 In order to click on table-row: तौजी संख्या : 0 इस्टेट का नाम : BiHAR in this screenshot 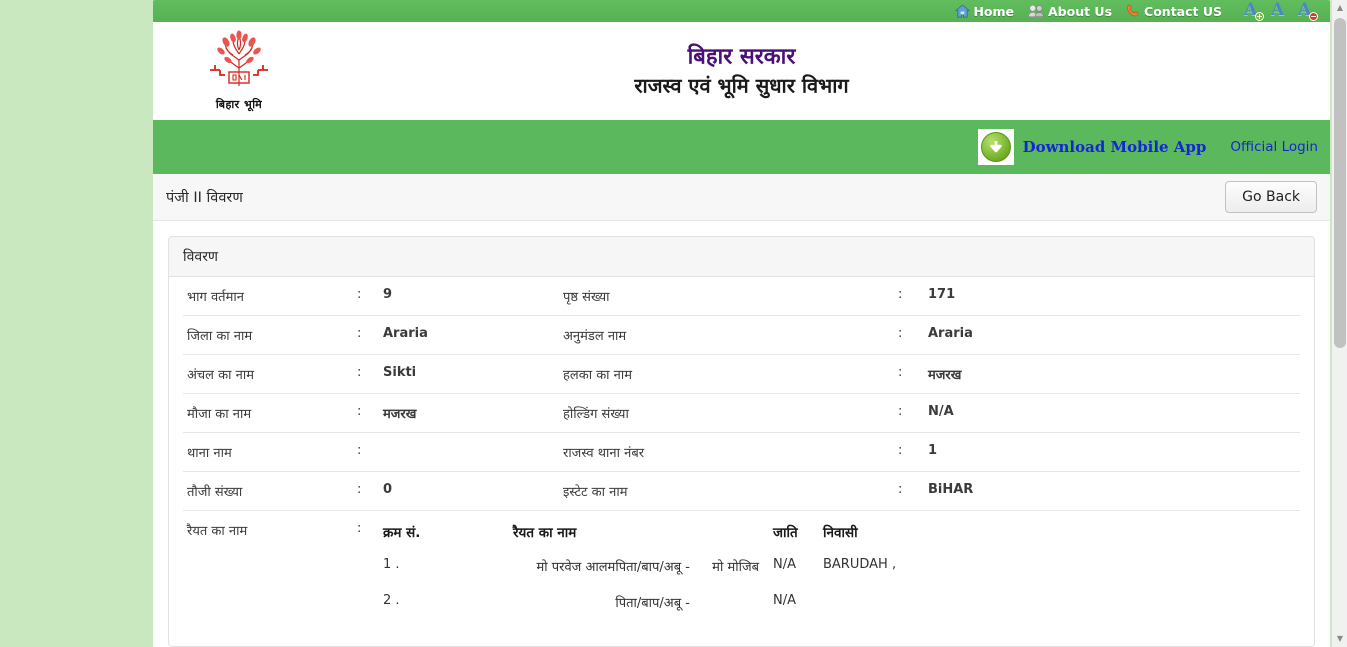, I will do `click(741, 491)`.